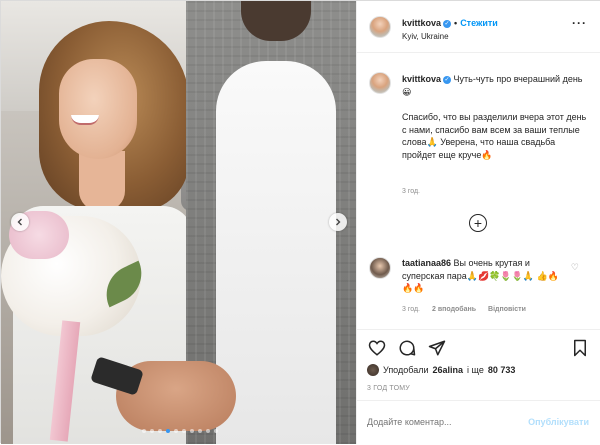 The width and height of the screenshot is (600, 445). Describe the element at coordinates (411, 309) in the screenshot. I see `comment-timestamp: 3 год.` at that location.